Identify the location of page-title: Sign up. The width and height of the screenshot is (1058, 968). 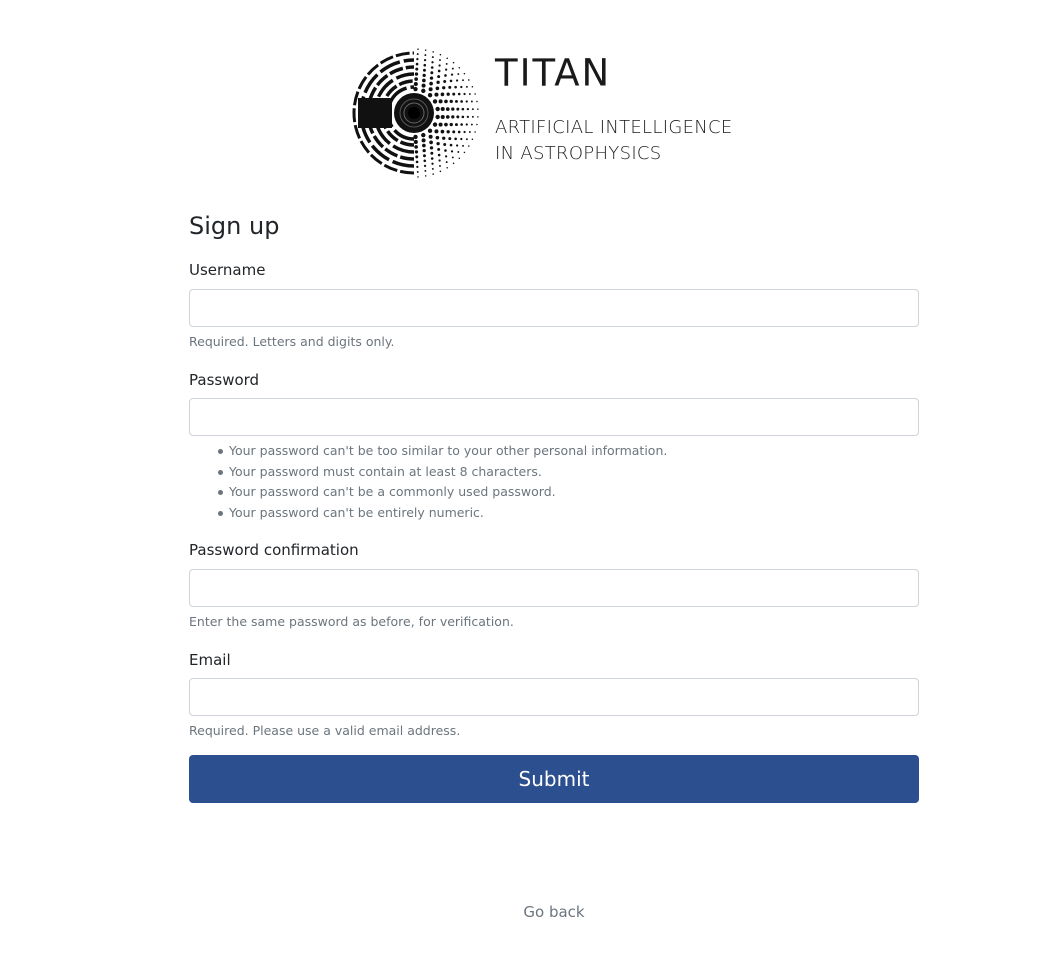
(234, 226).